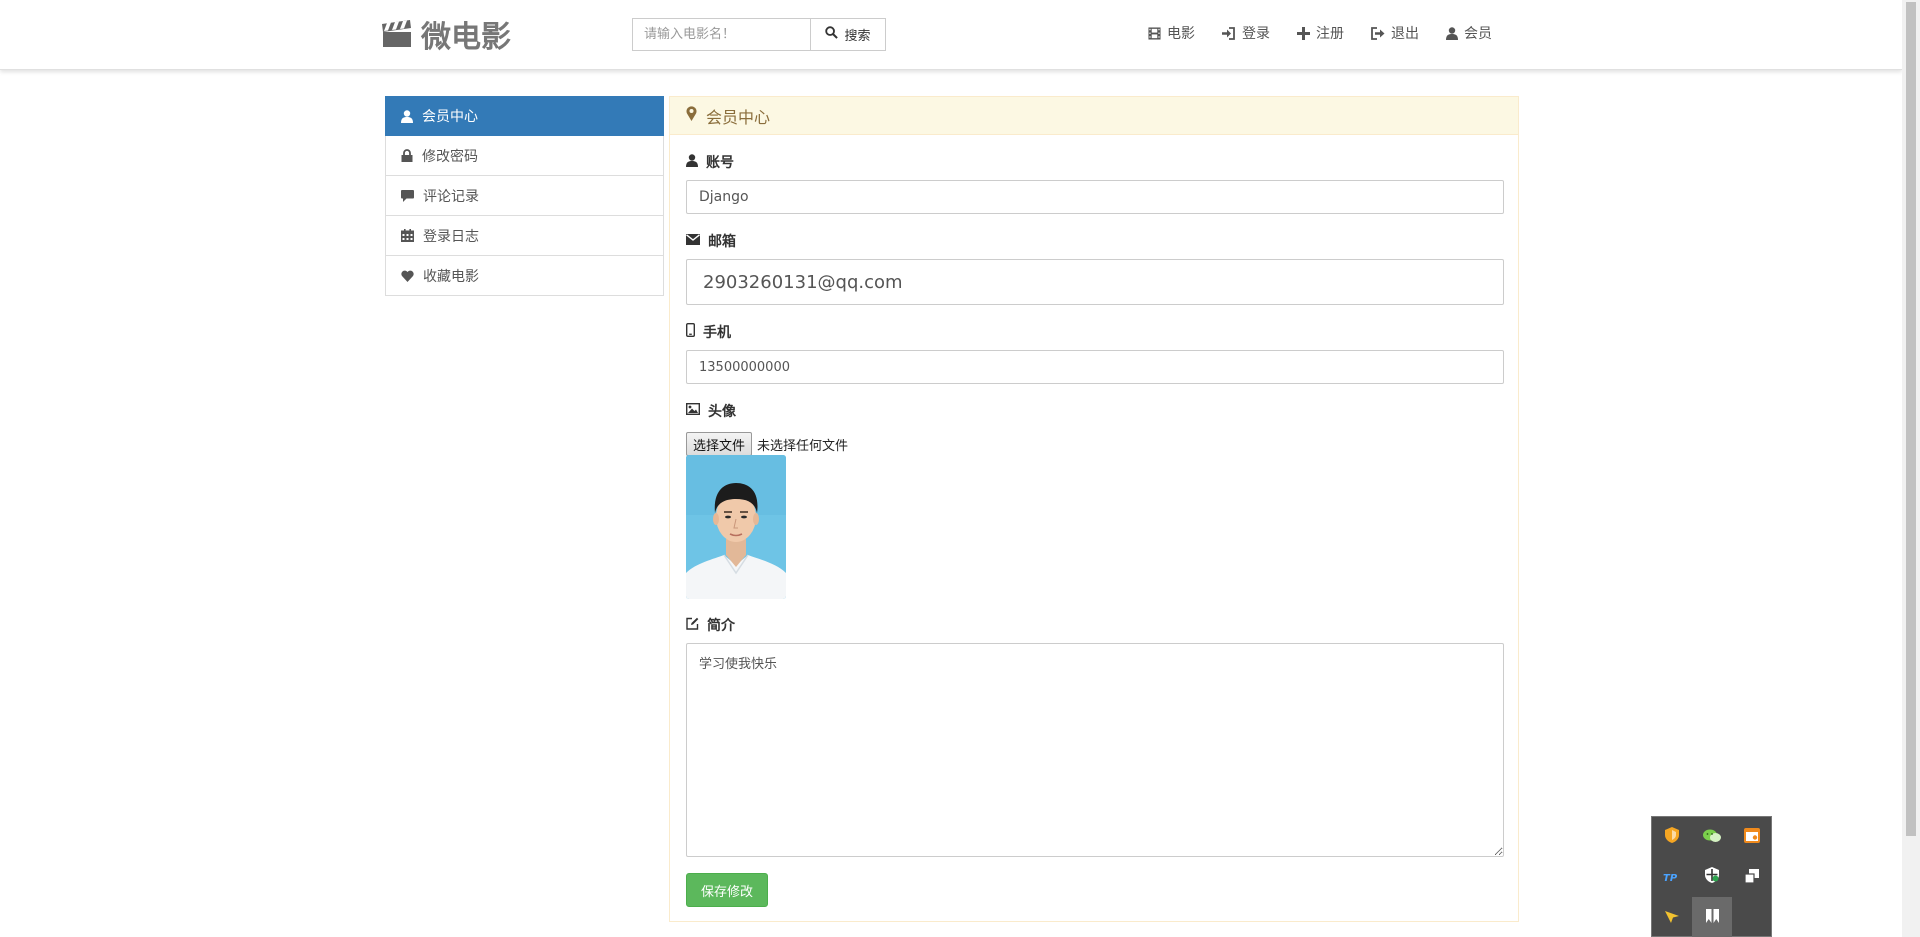  Describe the element at coordinates (1095, 750) in the screenshot. I see `bio-textarea: 学习使我快乐` at that location.